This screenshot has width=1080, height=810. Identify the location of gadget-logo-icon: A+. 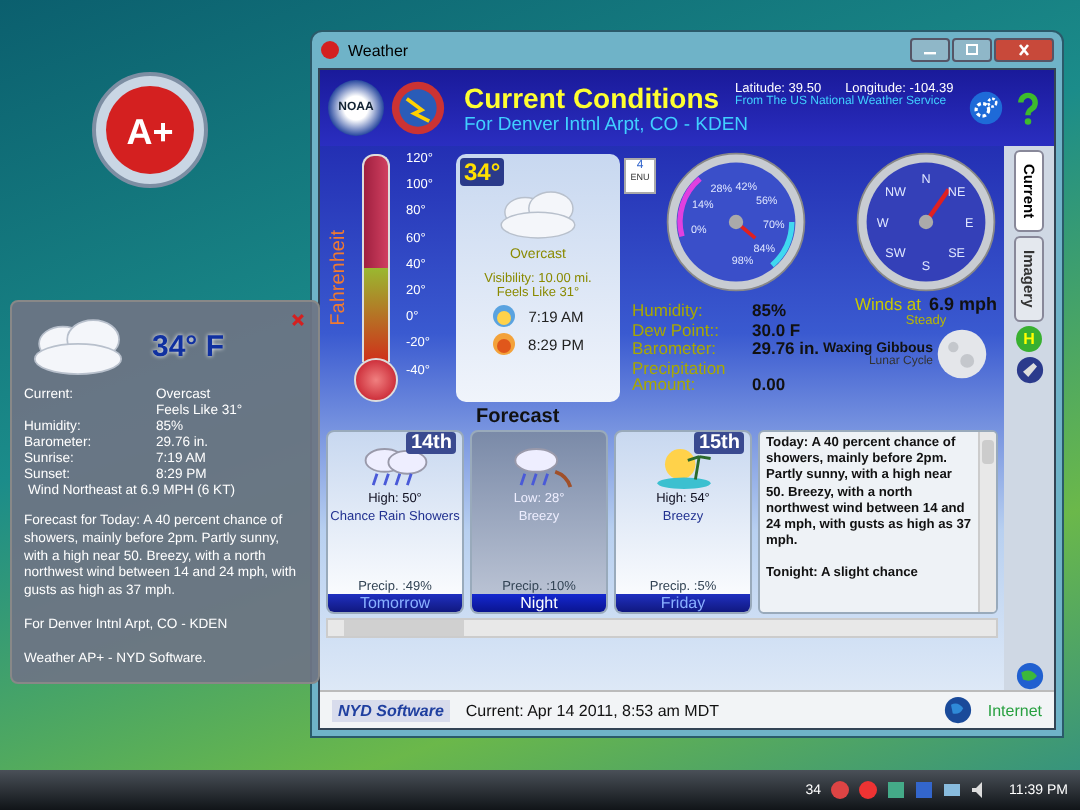
(150, 130).